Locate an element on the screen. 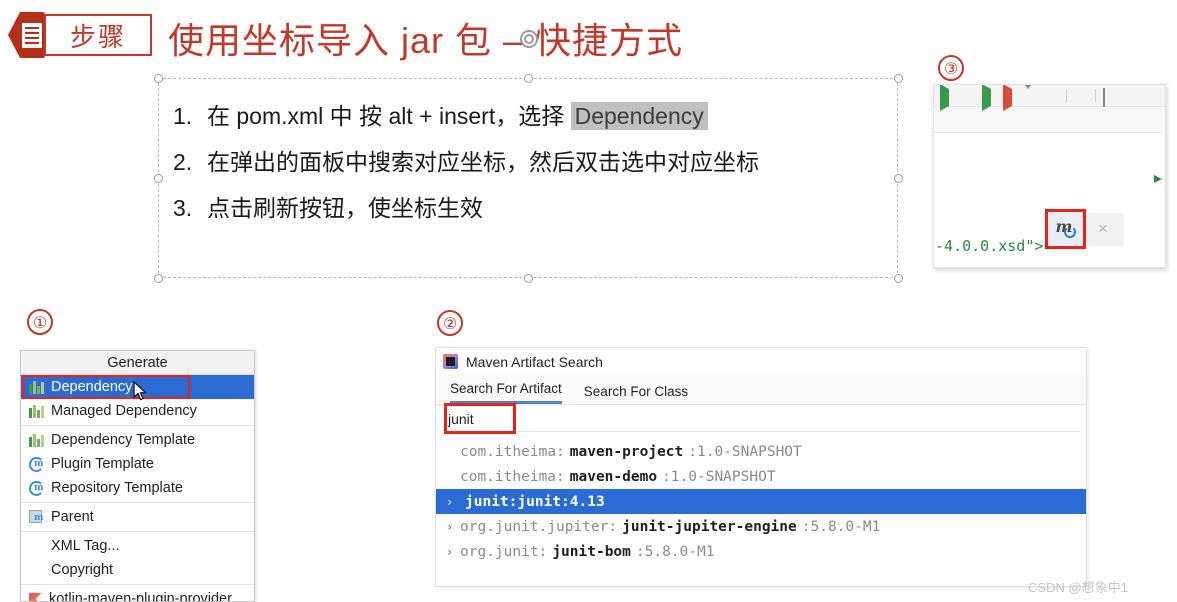 Image resolution: width=1177 pixels, height=602 pixels. annotation-box-search is located at coordinates (480, 418).